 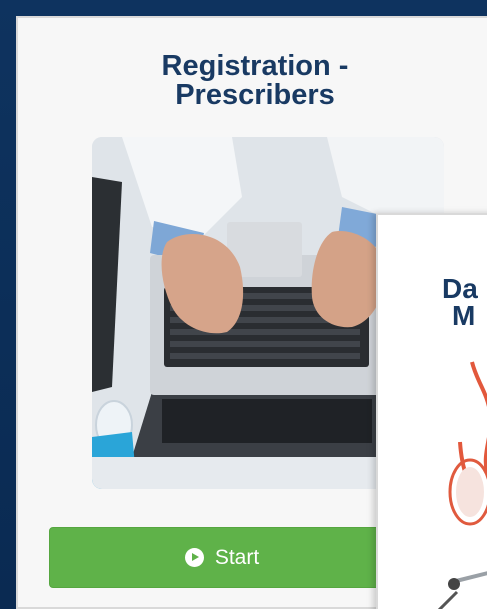 I want to click on card-title-secondary: Da M, so click(x=464, y=302).